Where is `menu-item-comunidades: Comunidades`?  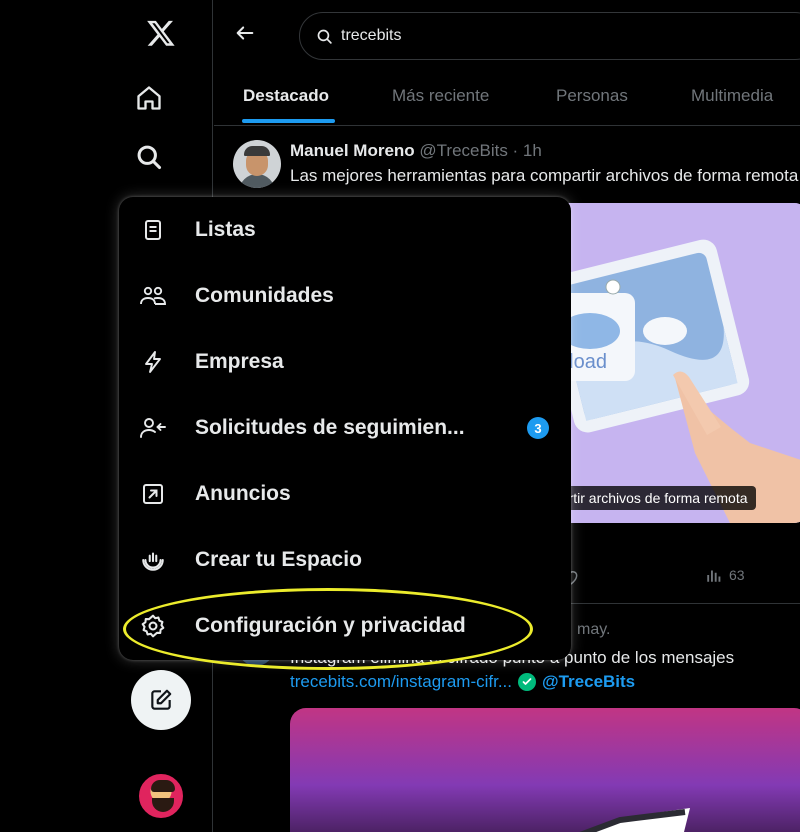
menu-item-comunidades: Comunidades is located at coordinates (345, 296).